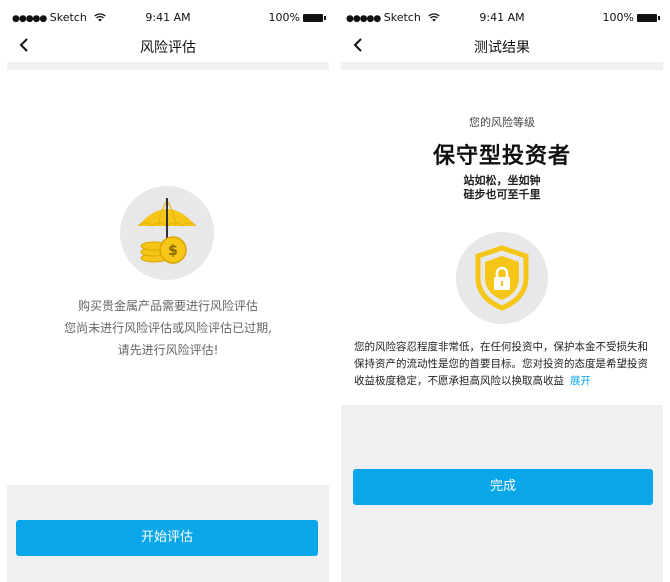 This screenshot has height=582, width=670. What do you see at coordinates (502, 278) in the screenshot?
I see `shield-lock-icon` at bounding box center [502, 278].